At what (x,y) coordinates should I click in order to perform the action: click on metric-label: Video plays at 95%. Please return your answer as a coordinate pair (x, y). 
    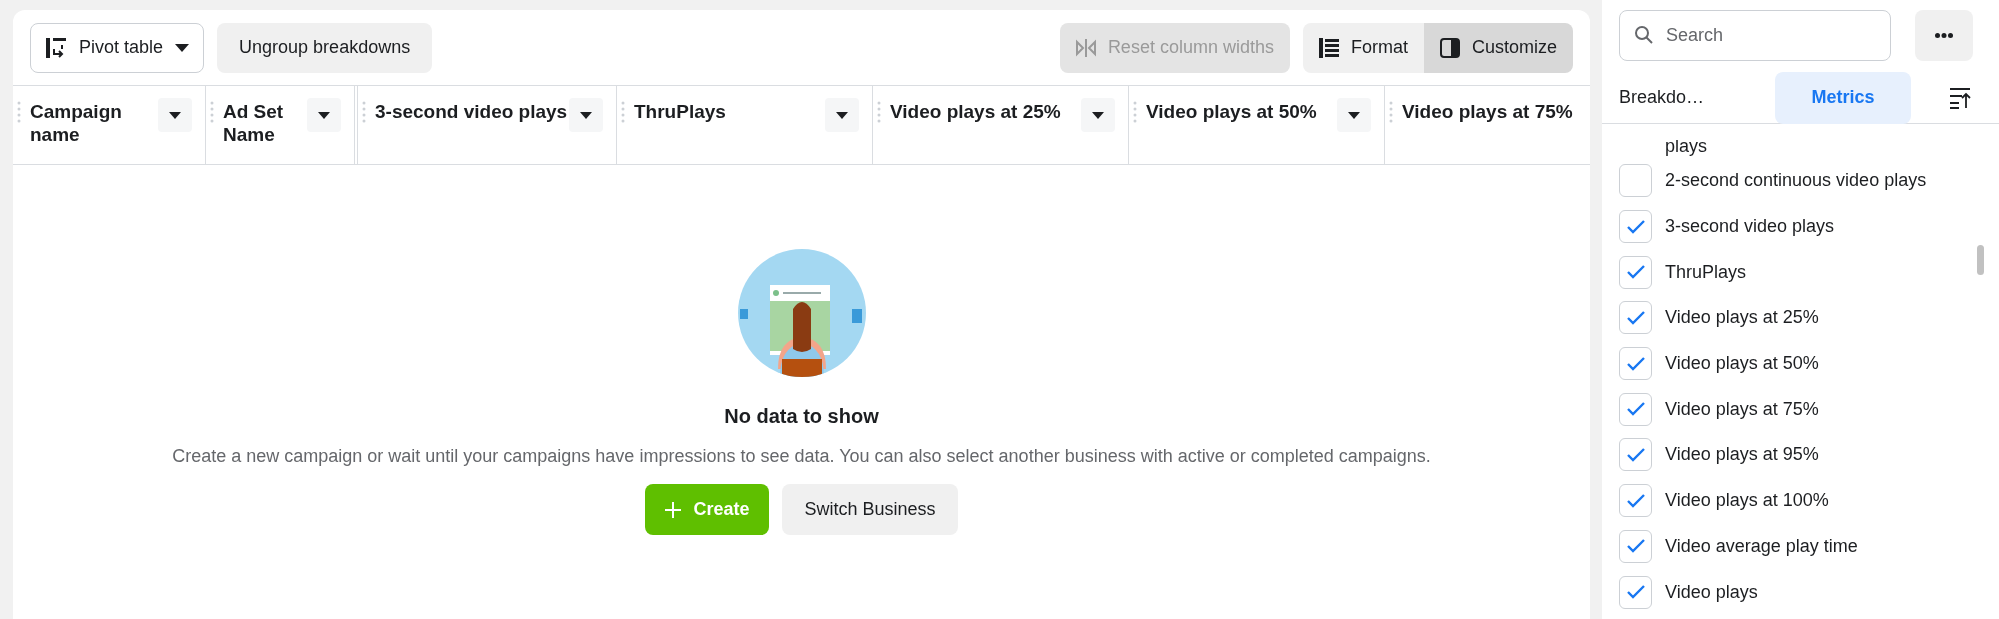
    Looking at the image, I should click on (1742, 455).